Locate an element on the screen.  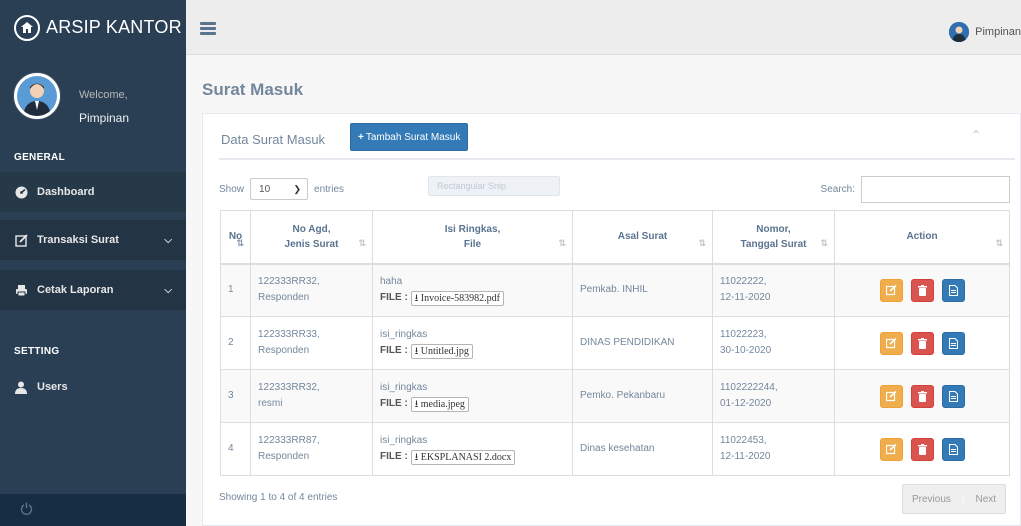
next-button: Next is located at coordinates (986, 499).